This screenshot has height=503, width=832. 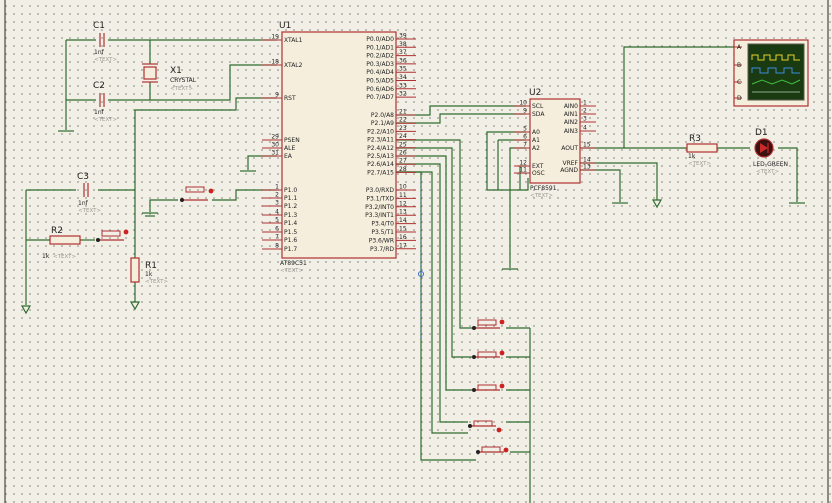 I want to click on pin-label: P0.3/AD3, so click(x=380, y=64).